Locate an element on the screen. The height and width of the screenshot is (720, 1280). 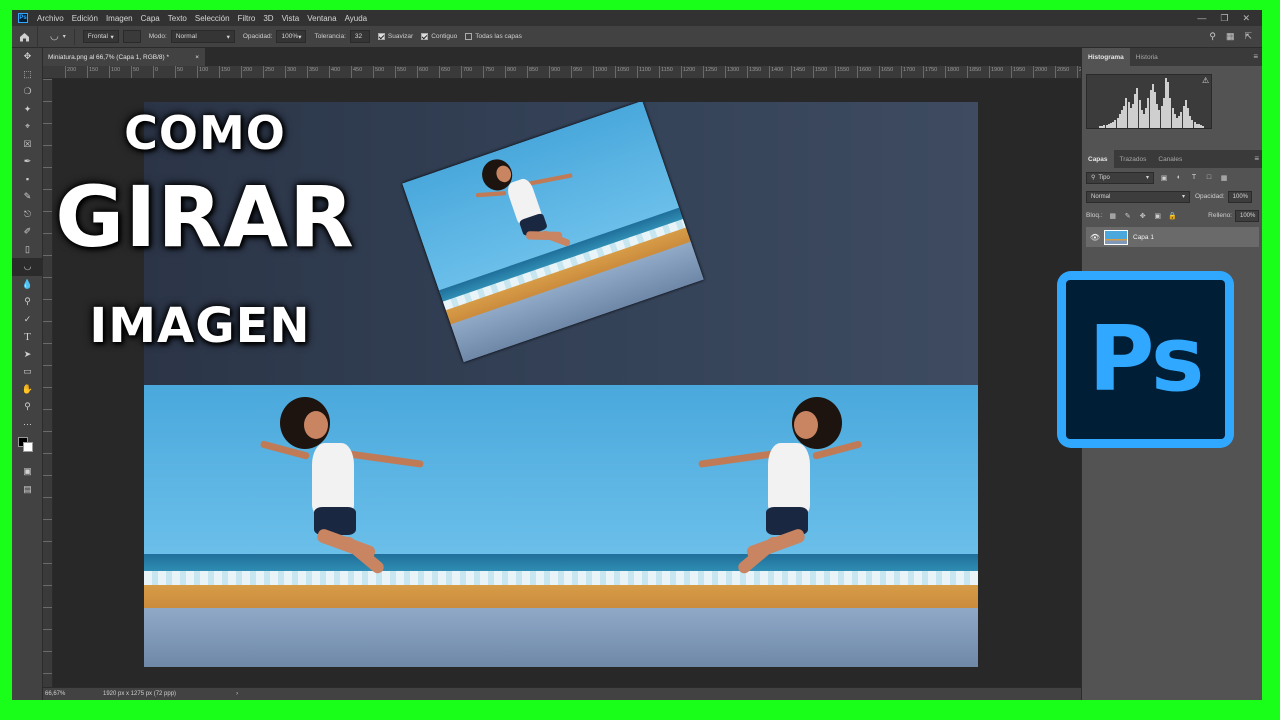
all-layers-checkbox is located at coordinates (469, 36).